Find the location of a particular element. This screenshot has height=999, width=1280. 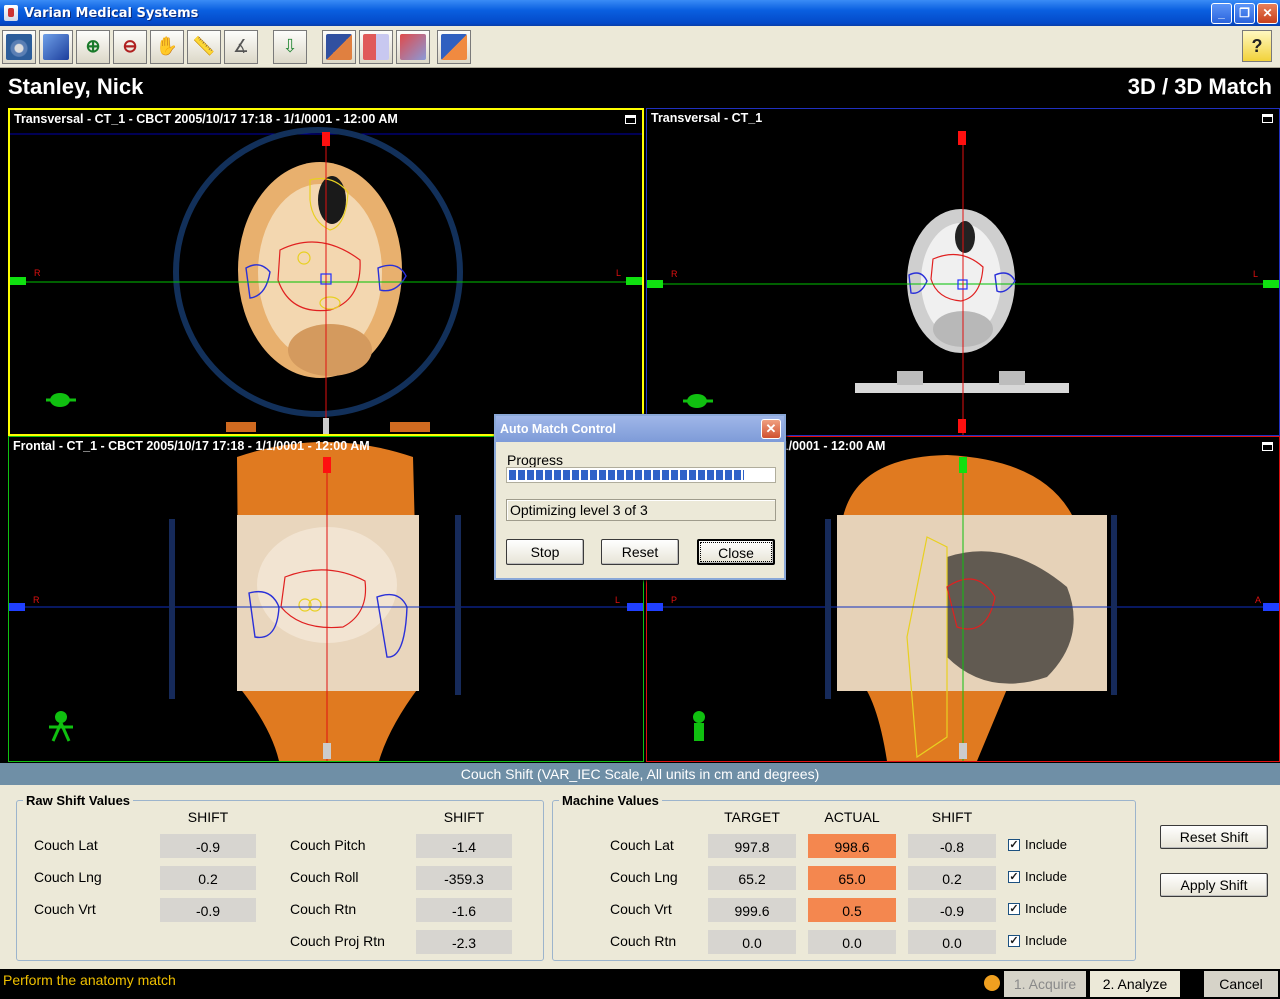

angle-button: ∡ is located at coordinates (241, 46).